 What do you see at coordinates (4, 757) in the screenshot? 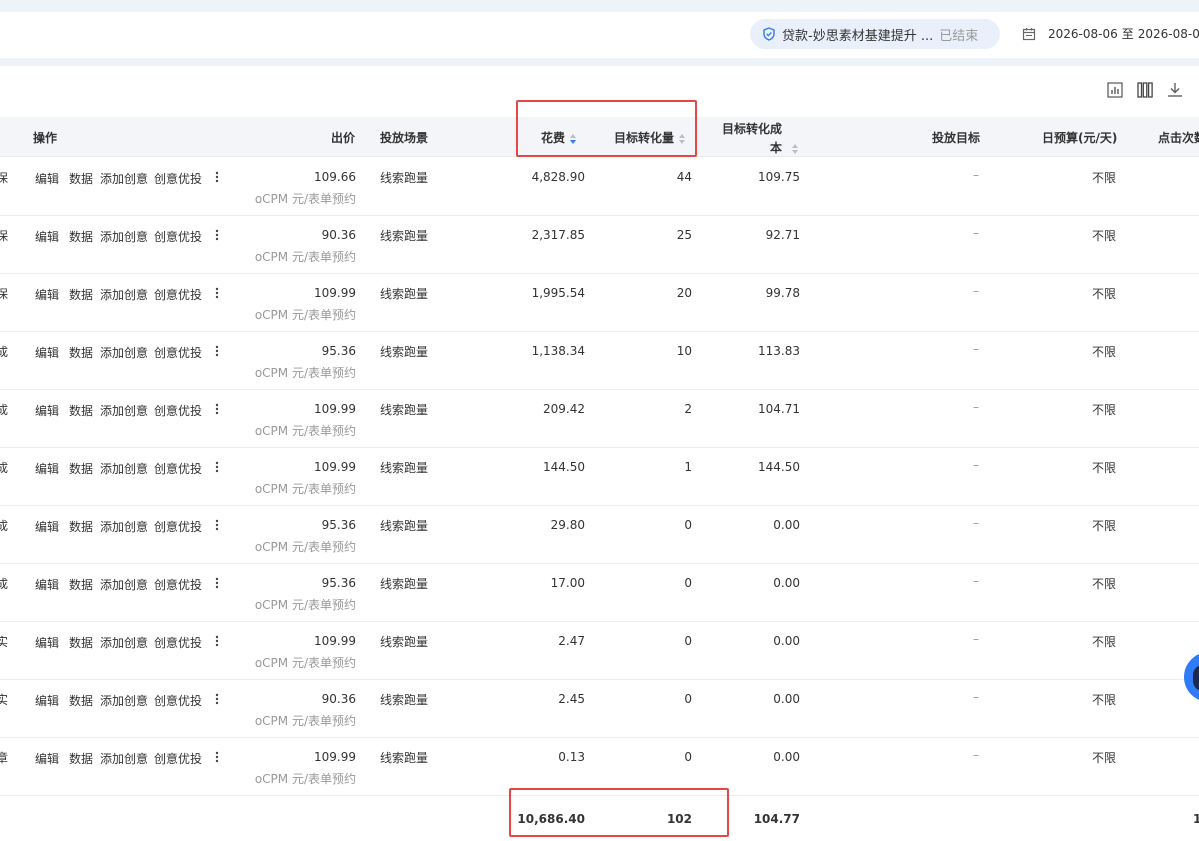
I see `plan-name-cell: 章` at bounding box center [4, 757].